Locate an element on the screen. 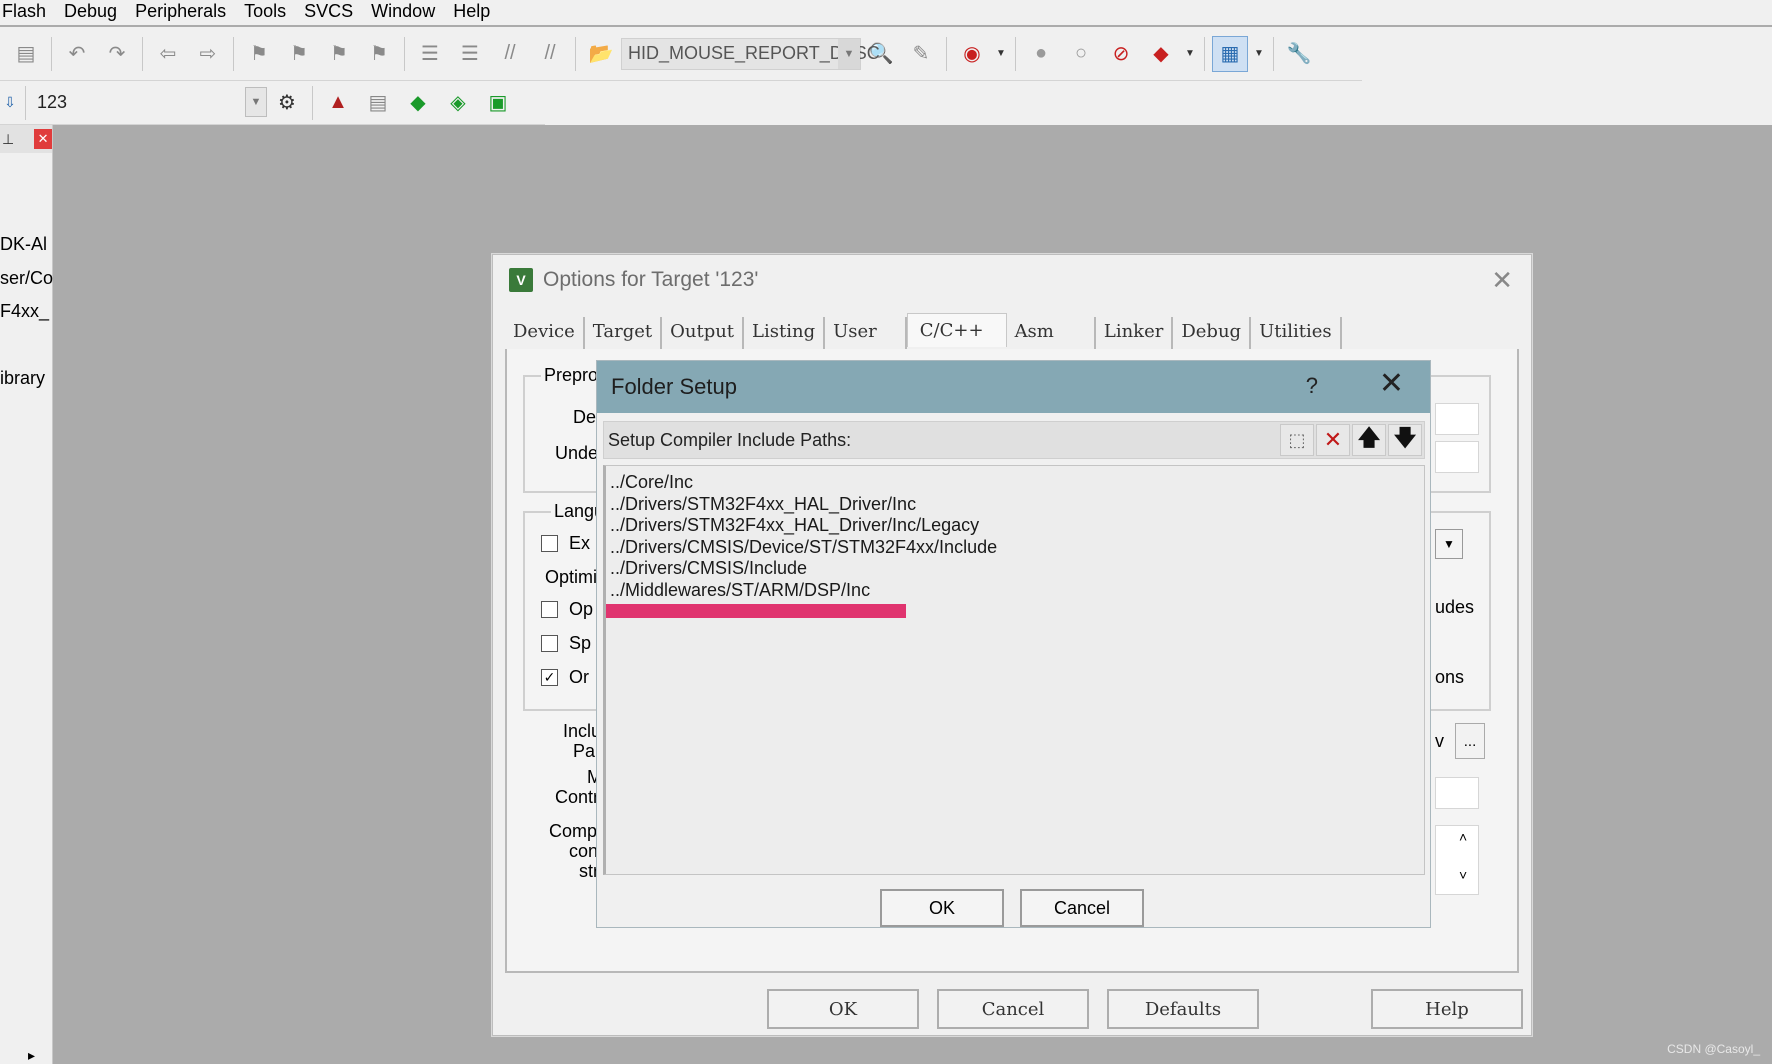 The image size is (1772, 1064). comment-icon: // is located at coordinates (510, 54).